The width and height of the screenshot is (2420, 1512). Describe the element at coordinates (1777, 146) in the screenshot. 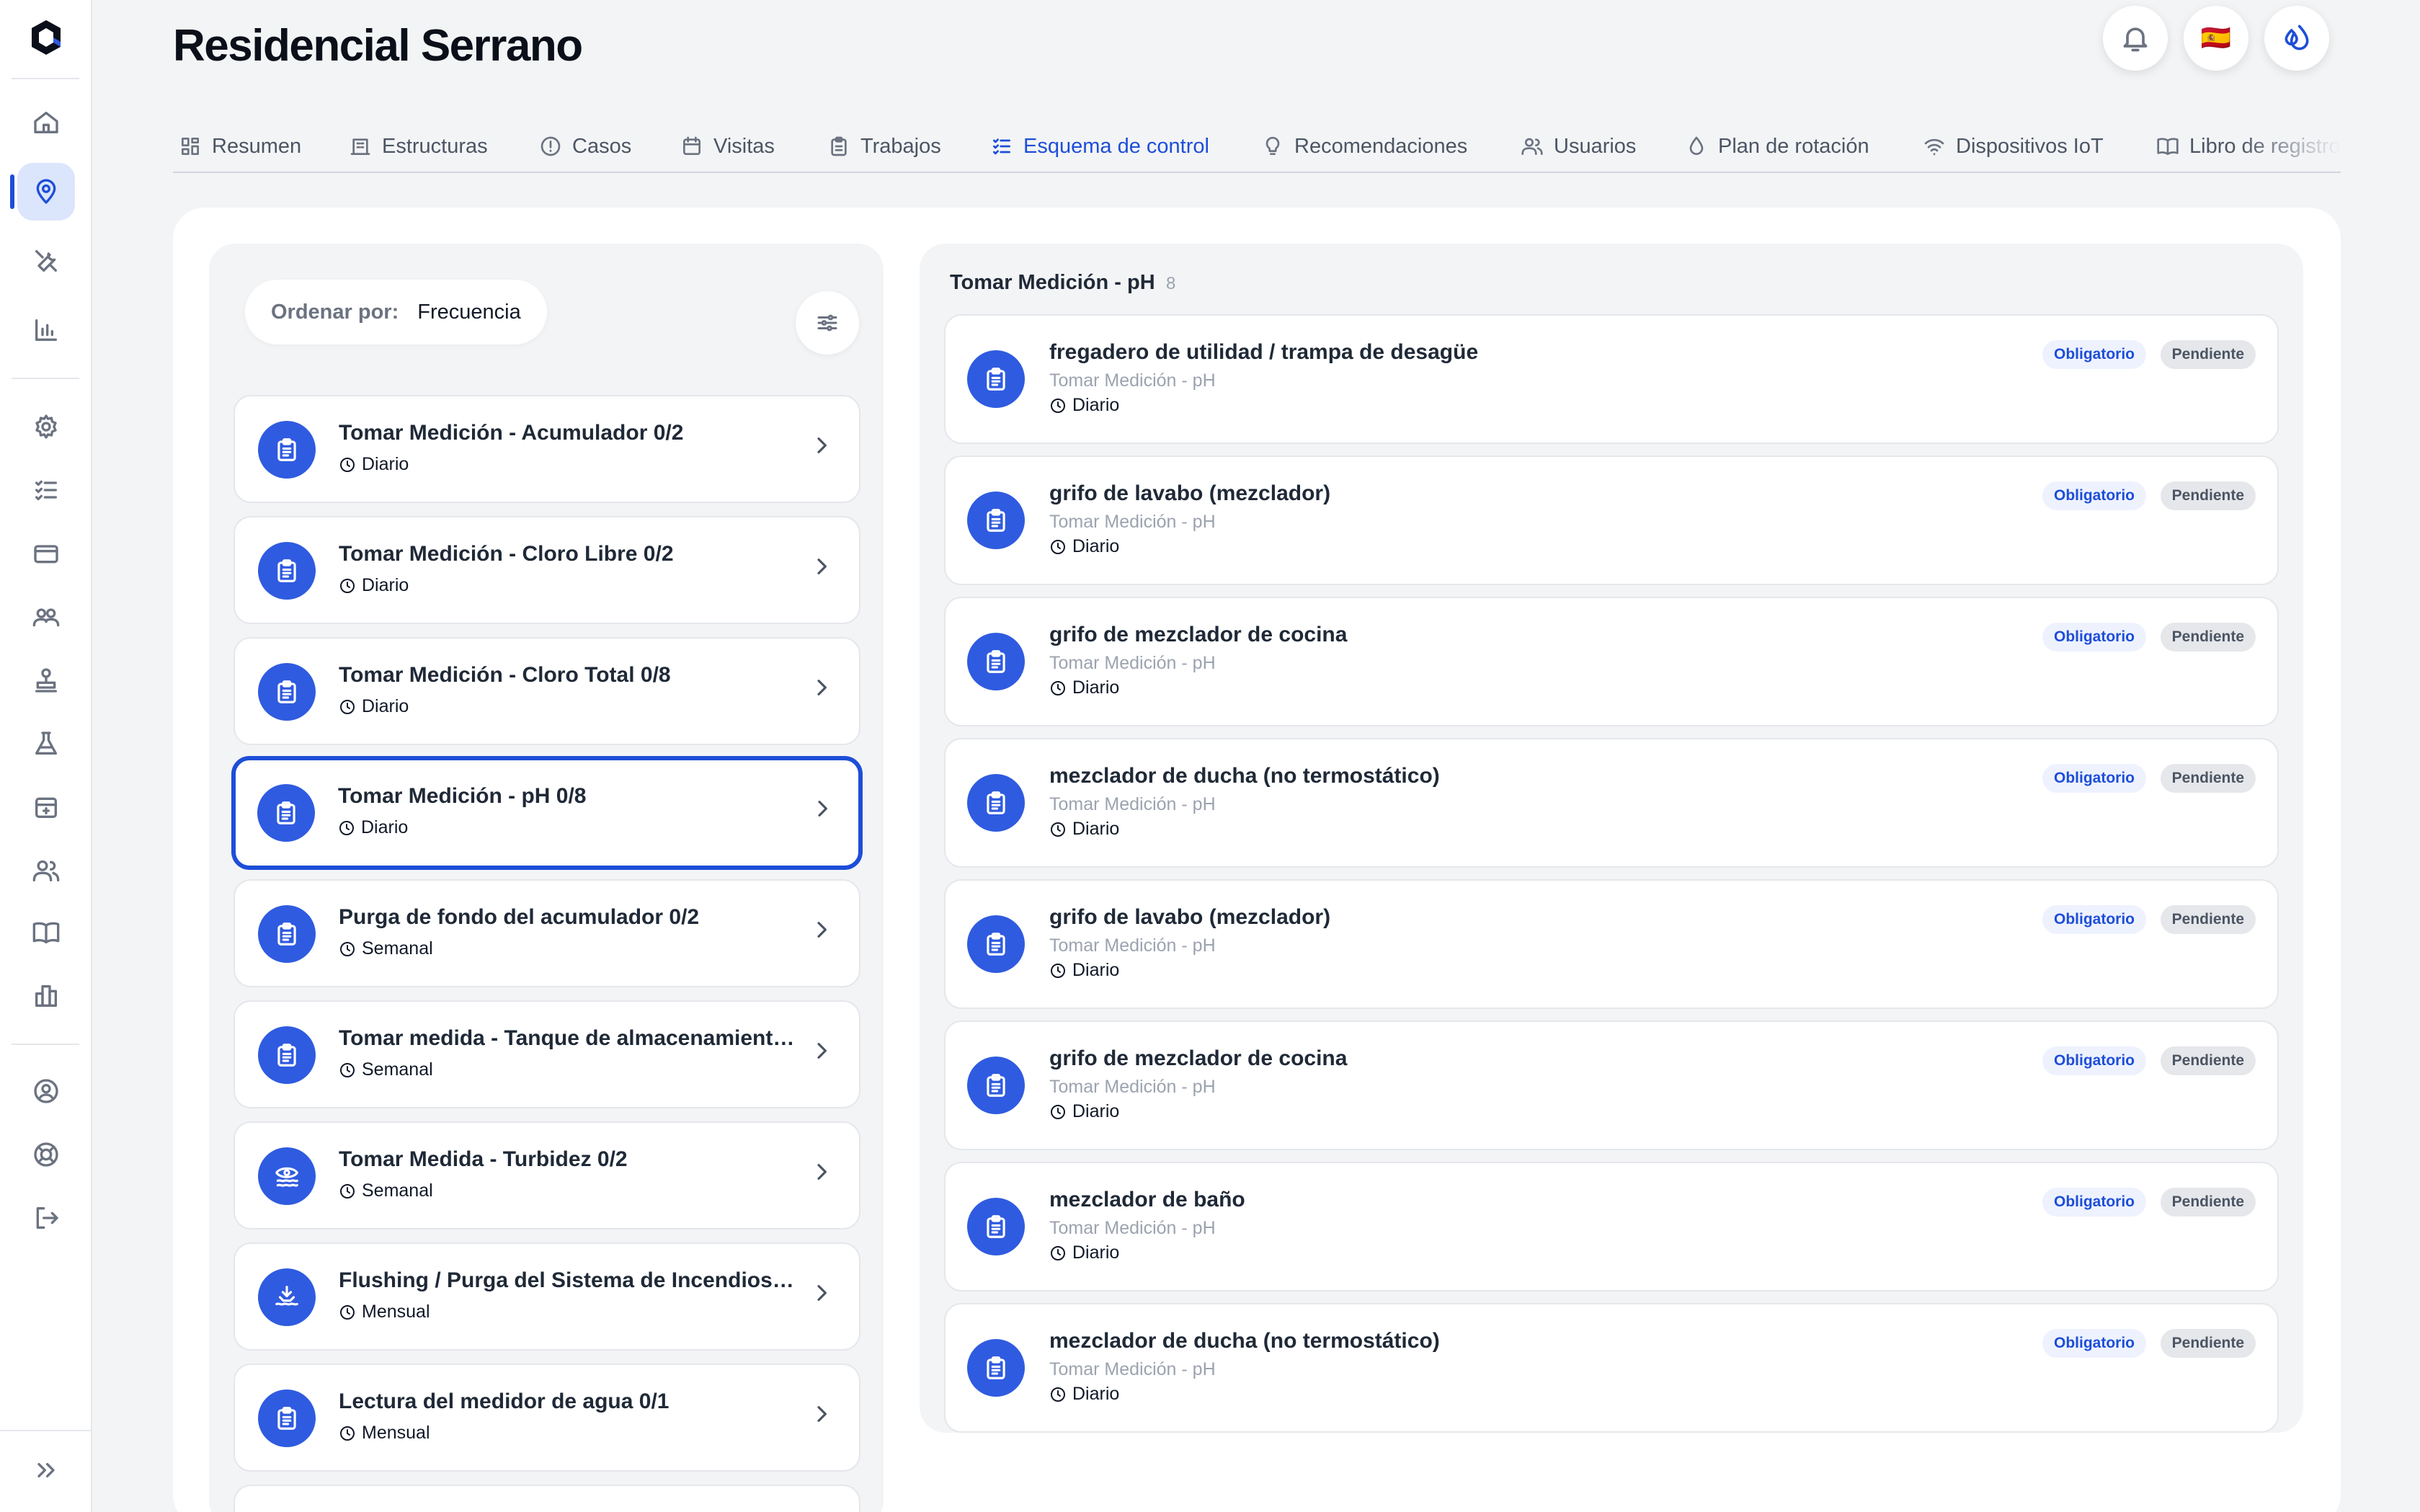

I see `tab-plan-de-rotacion: Plan de rotación` at that location.